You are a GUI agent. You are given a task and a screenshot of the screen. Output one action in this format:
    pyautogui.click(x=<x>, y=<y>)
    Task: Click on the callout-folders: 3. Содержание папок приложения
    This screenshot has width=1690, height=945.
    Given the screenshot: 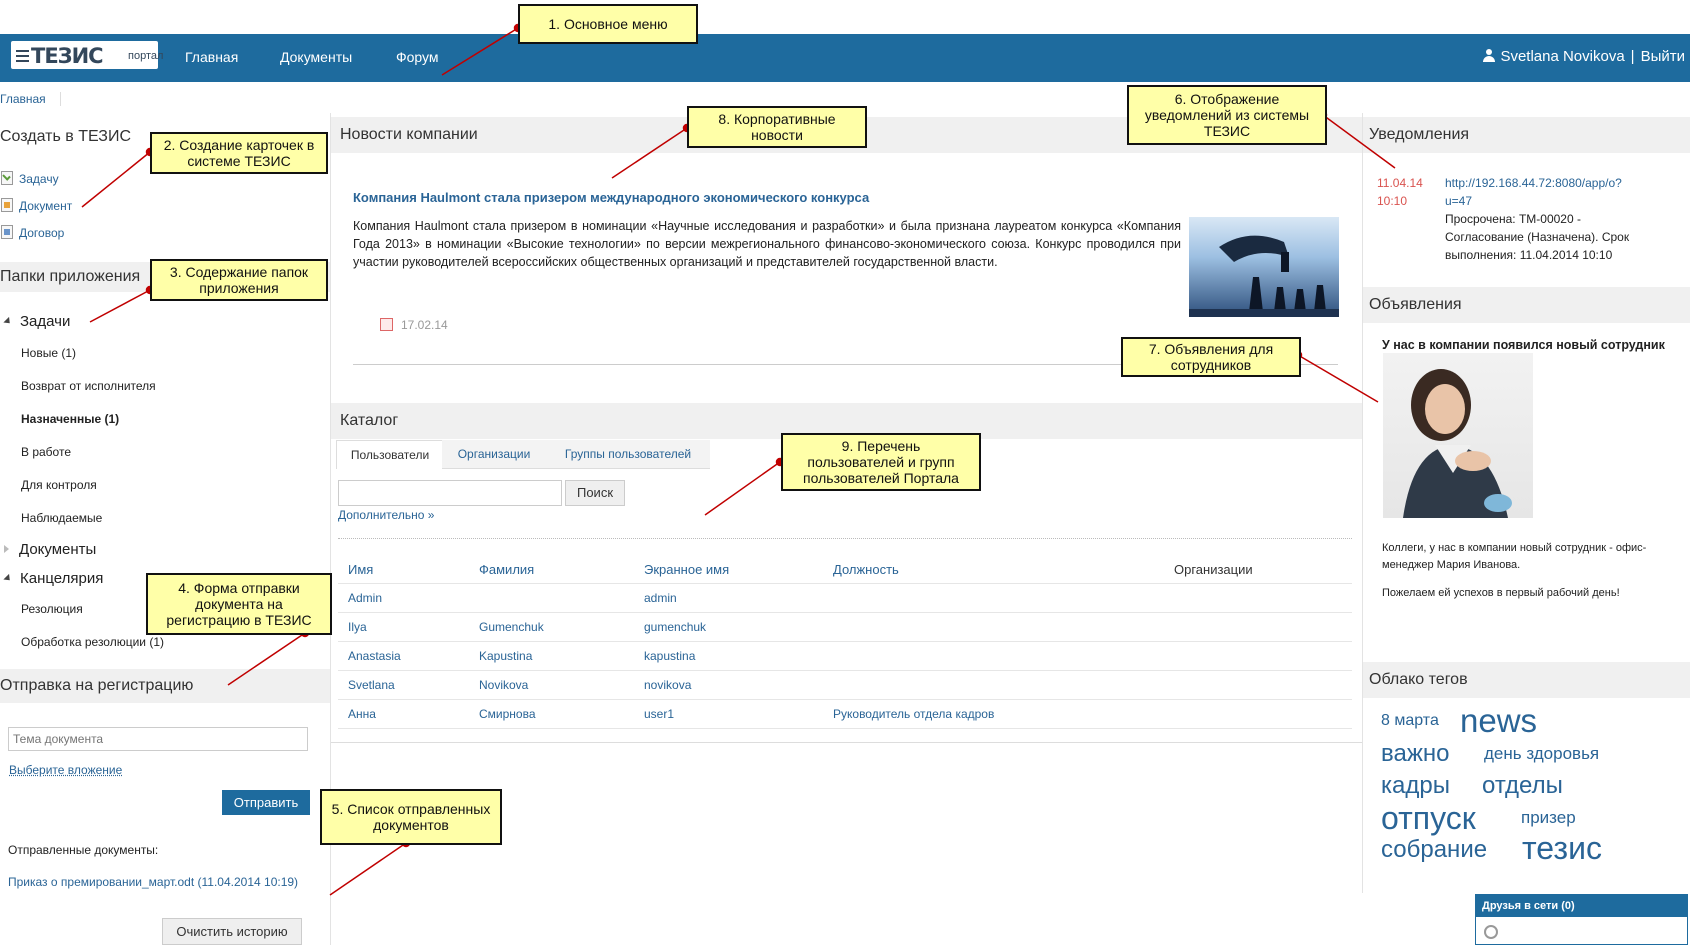 What is the action you would take?
    pyautogui.click(x=239, y=280)
    